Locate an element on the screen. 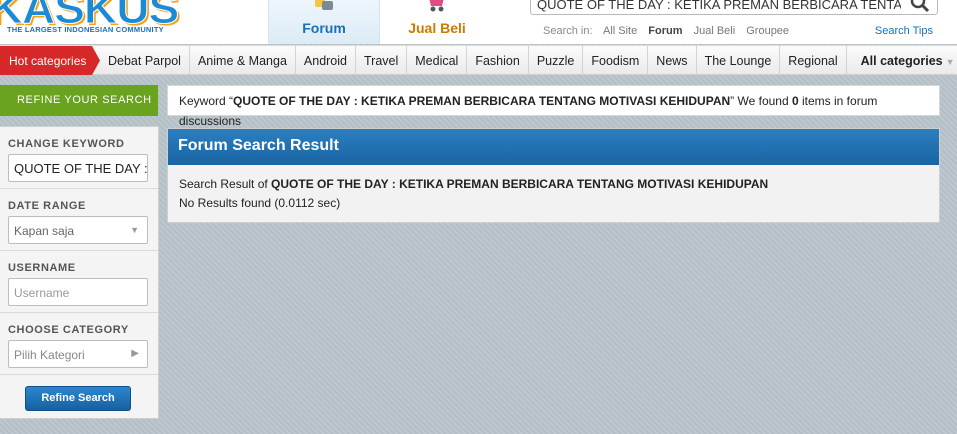  date-range-label: DATE RANGE is located at coordinates (47, 206).